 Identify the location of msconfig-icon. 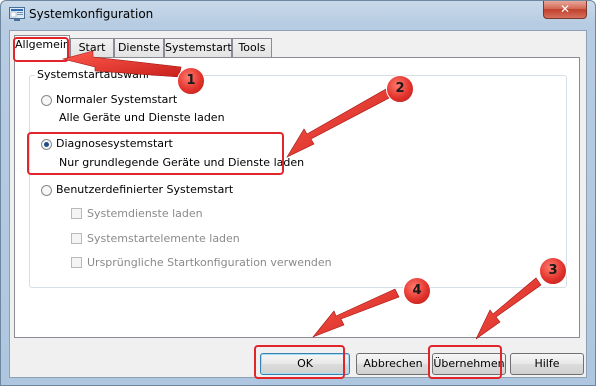
(17, 14).